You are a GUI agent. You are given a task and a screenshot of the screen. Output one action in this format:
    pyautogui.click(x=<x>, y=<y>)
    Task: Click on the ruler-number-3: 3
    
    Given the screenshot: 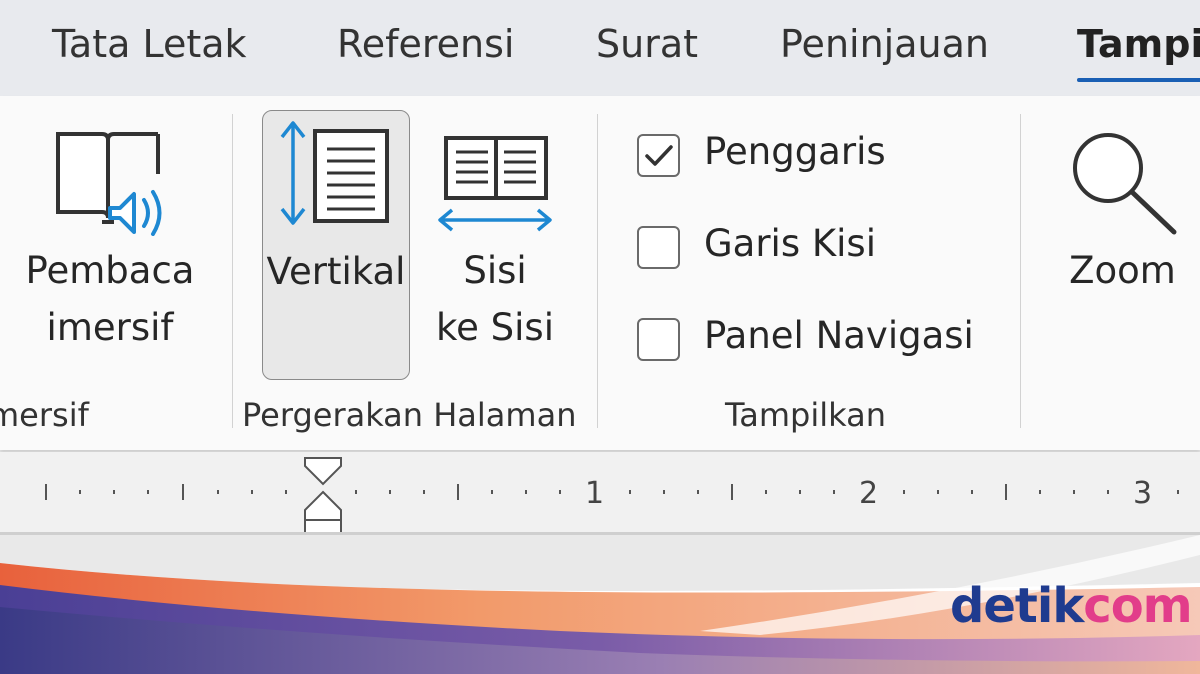 What is the action you would take?
    pyautogui.click(x=1143, y=493)
    